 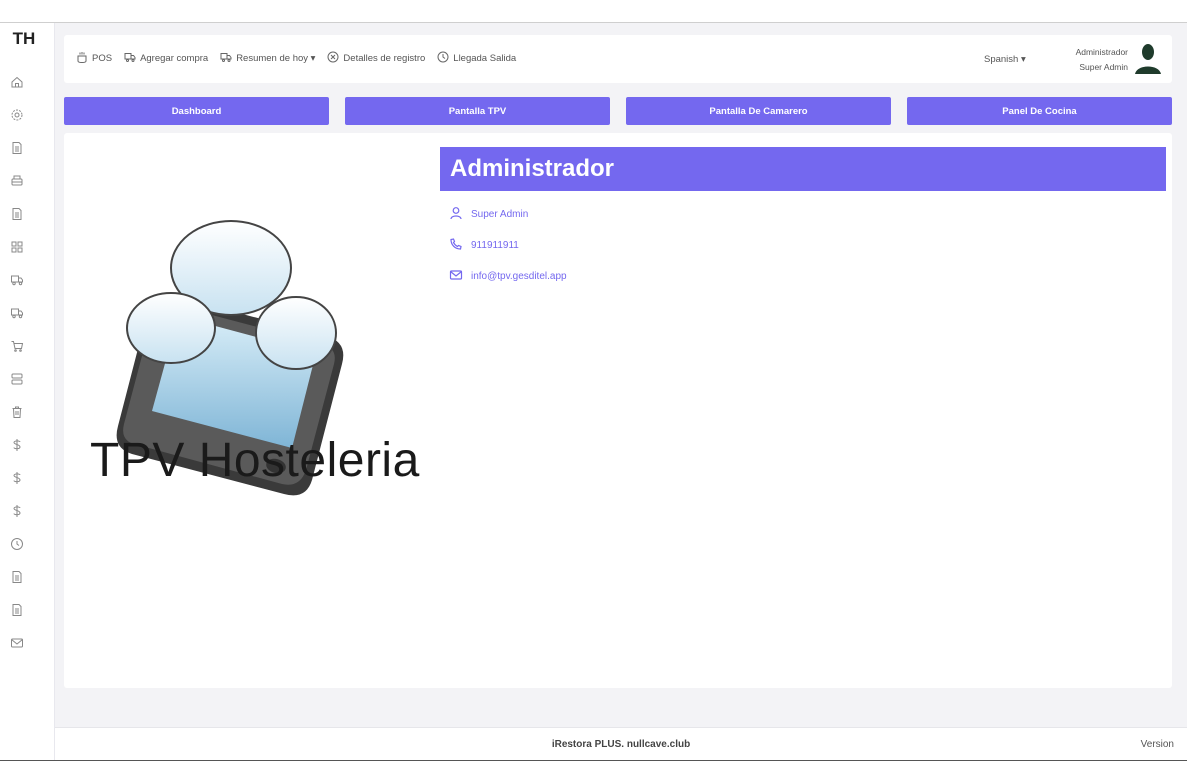 What do you see at coordinates (1101, 52) in the screenshot?
I see `user-name: Administrador` at bounding box center [1101, 52].